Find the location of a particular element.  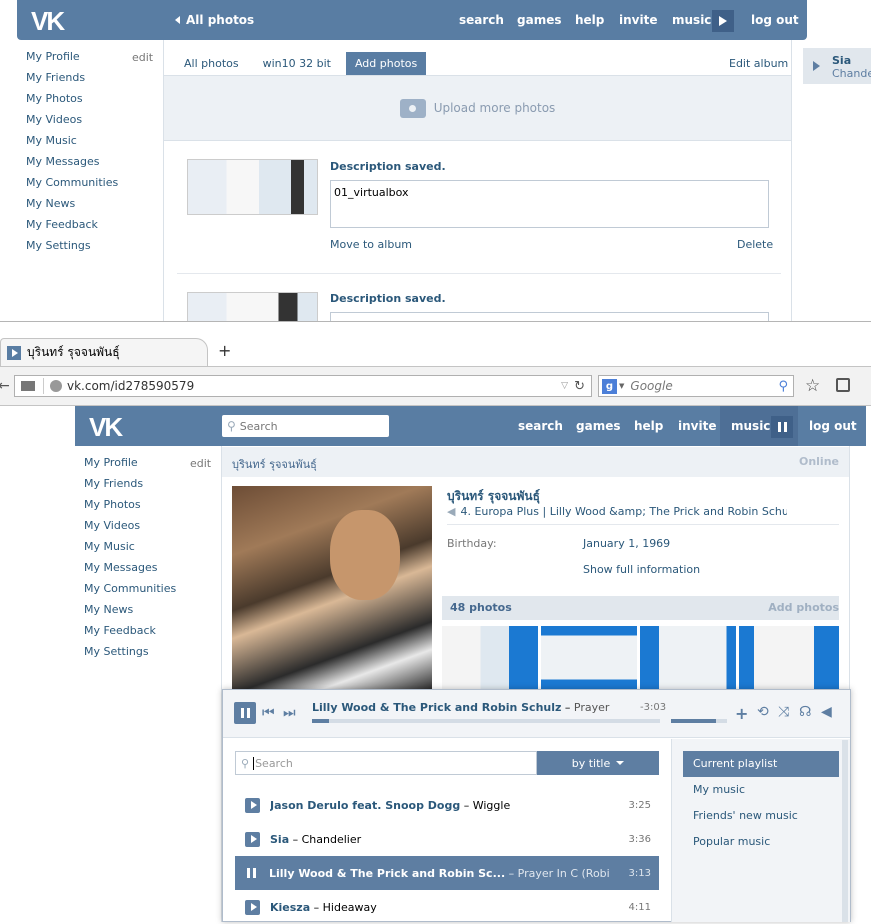

player-search-input: ⚲ Search is located at coordinates (386, 763).